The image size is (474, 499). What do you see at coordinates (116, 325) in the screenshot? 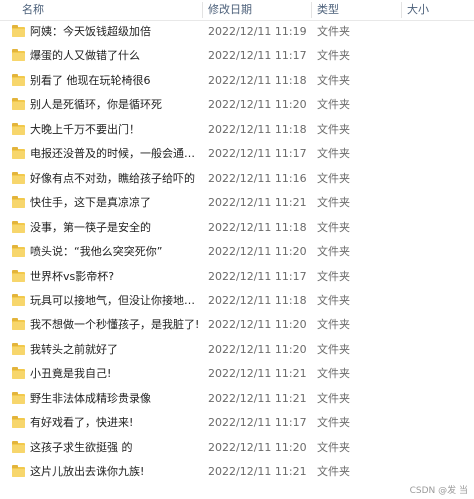
I see `file-name: 我不想做一个秒懂孩子，是我脏了!` at bounding box center [116, 325].